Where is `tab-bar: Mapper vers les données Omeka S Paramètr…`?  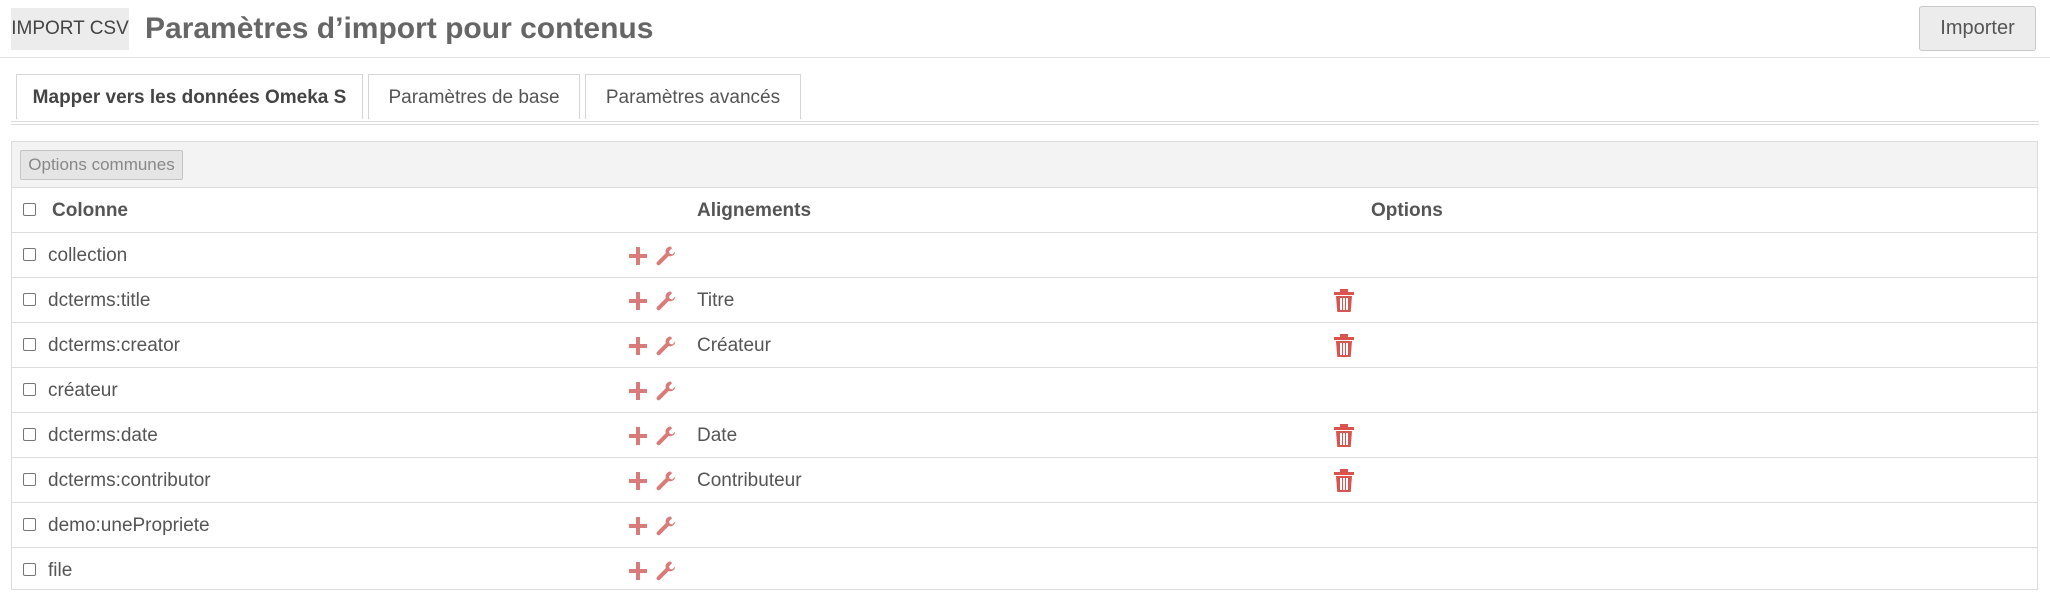 tab-bar: Mapper vers les données Omeka S Paramètr… is located at coordinates (1025, 99).